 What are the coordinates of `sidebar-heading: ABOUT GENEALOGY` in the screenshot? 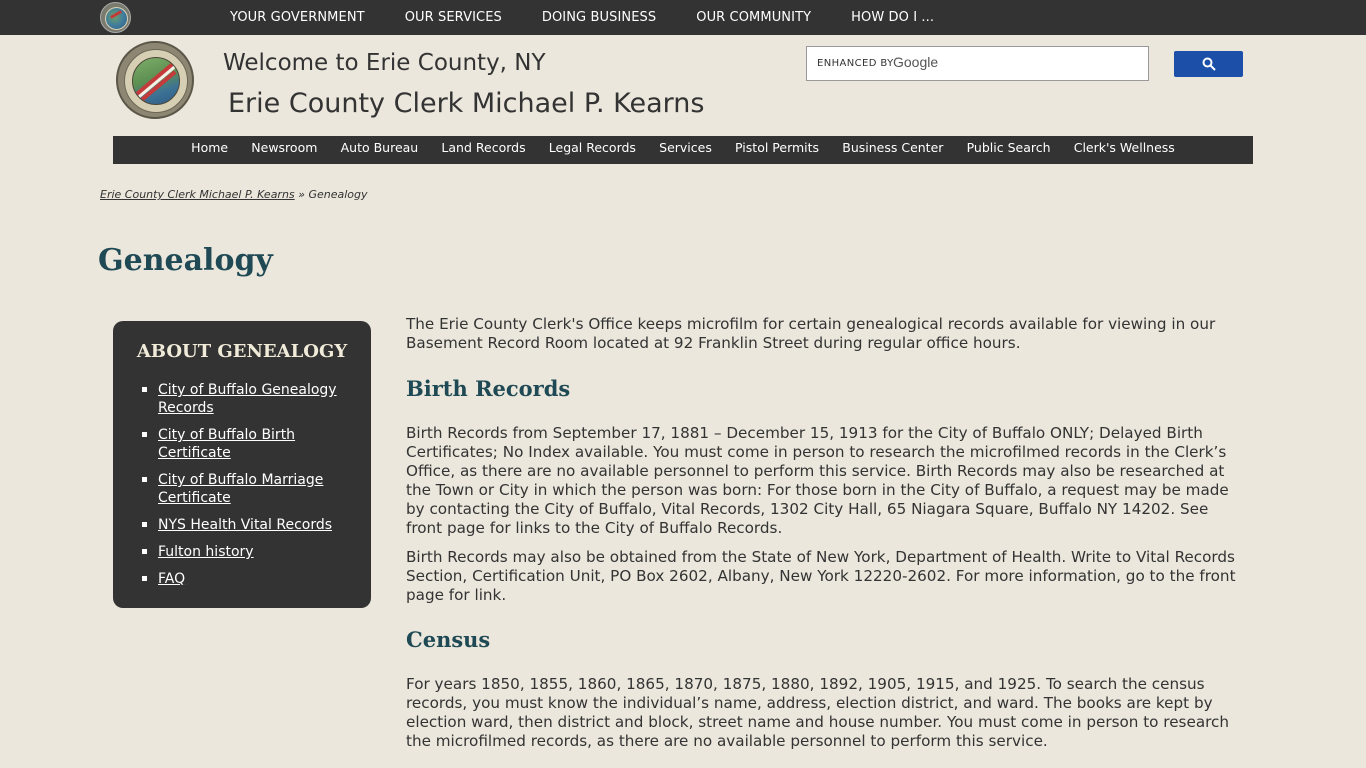 It's located at (242, 351).